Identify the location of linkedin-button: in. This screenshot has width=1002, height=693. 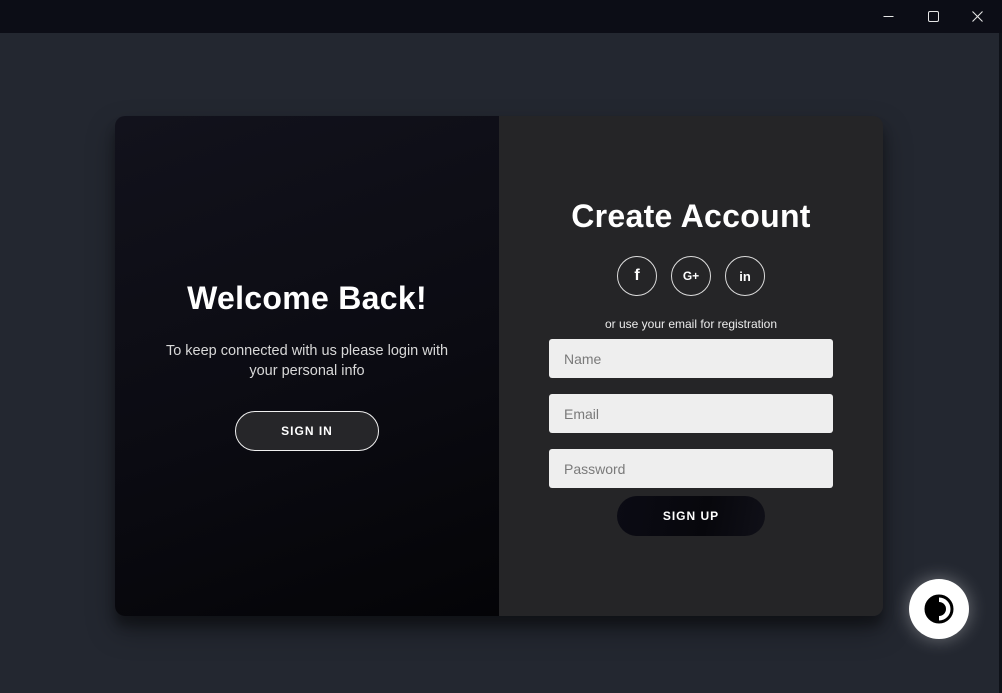
(745, 276).